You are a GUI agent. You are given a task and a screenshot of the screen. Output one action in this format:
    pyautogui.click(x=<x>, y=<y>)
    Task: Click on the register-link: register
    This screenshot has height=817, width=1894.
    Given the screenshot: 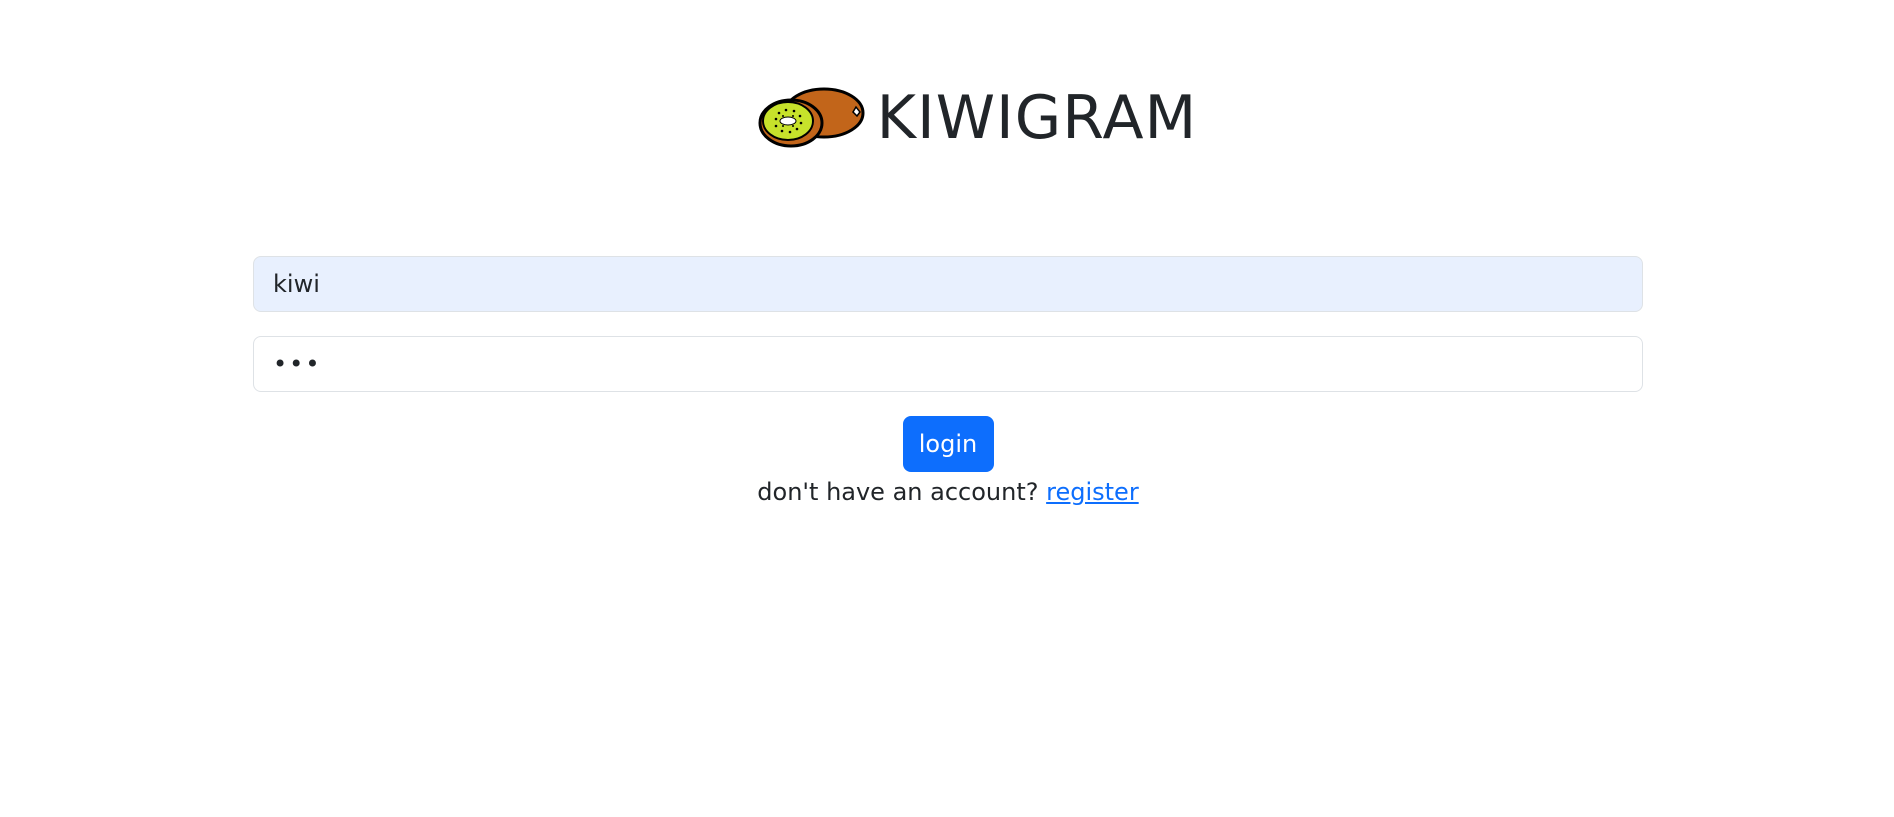 What is the action you would take?
    pyautogui.click(x=1092, y=492)
    